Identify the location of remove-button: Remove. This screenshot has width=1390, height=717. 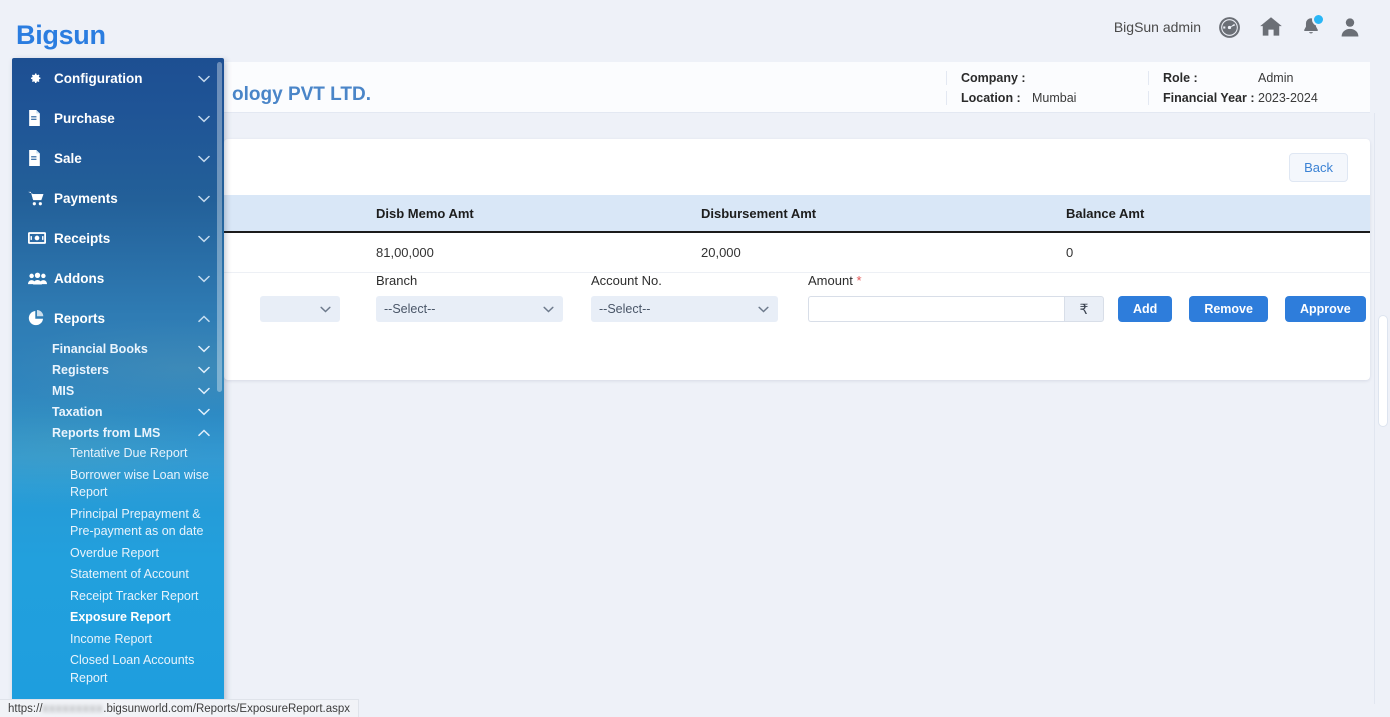
(1228, 309).